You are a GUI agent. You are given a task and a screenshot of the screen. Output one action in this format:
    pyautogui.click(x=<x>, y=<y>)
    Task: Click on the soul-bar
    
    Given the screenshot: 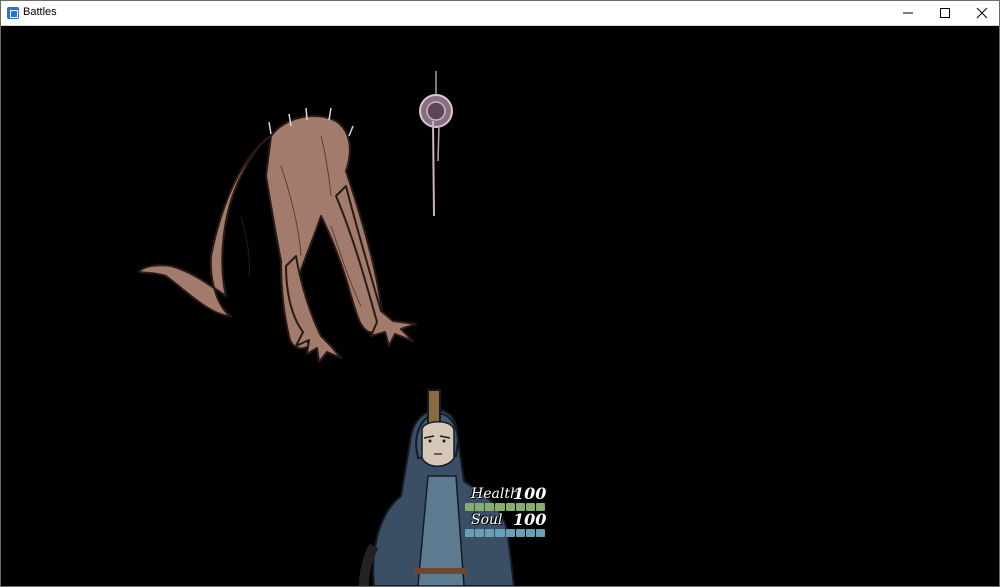 What is the action you would take?
    pyautogui.click(x=505, y=533)
    